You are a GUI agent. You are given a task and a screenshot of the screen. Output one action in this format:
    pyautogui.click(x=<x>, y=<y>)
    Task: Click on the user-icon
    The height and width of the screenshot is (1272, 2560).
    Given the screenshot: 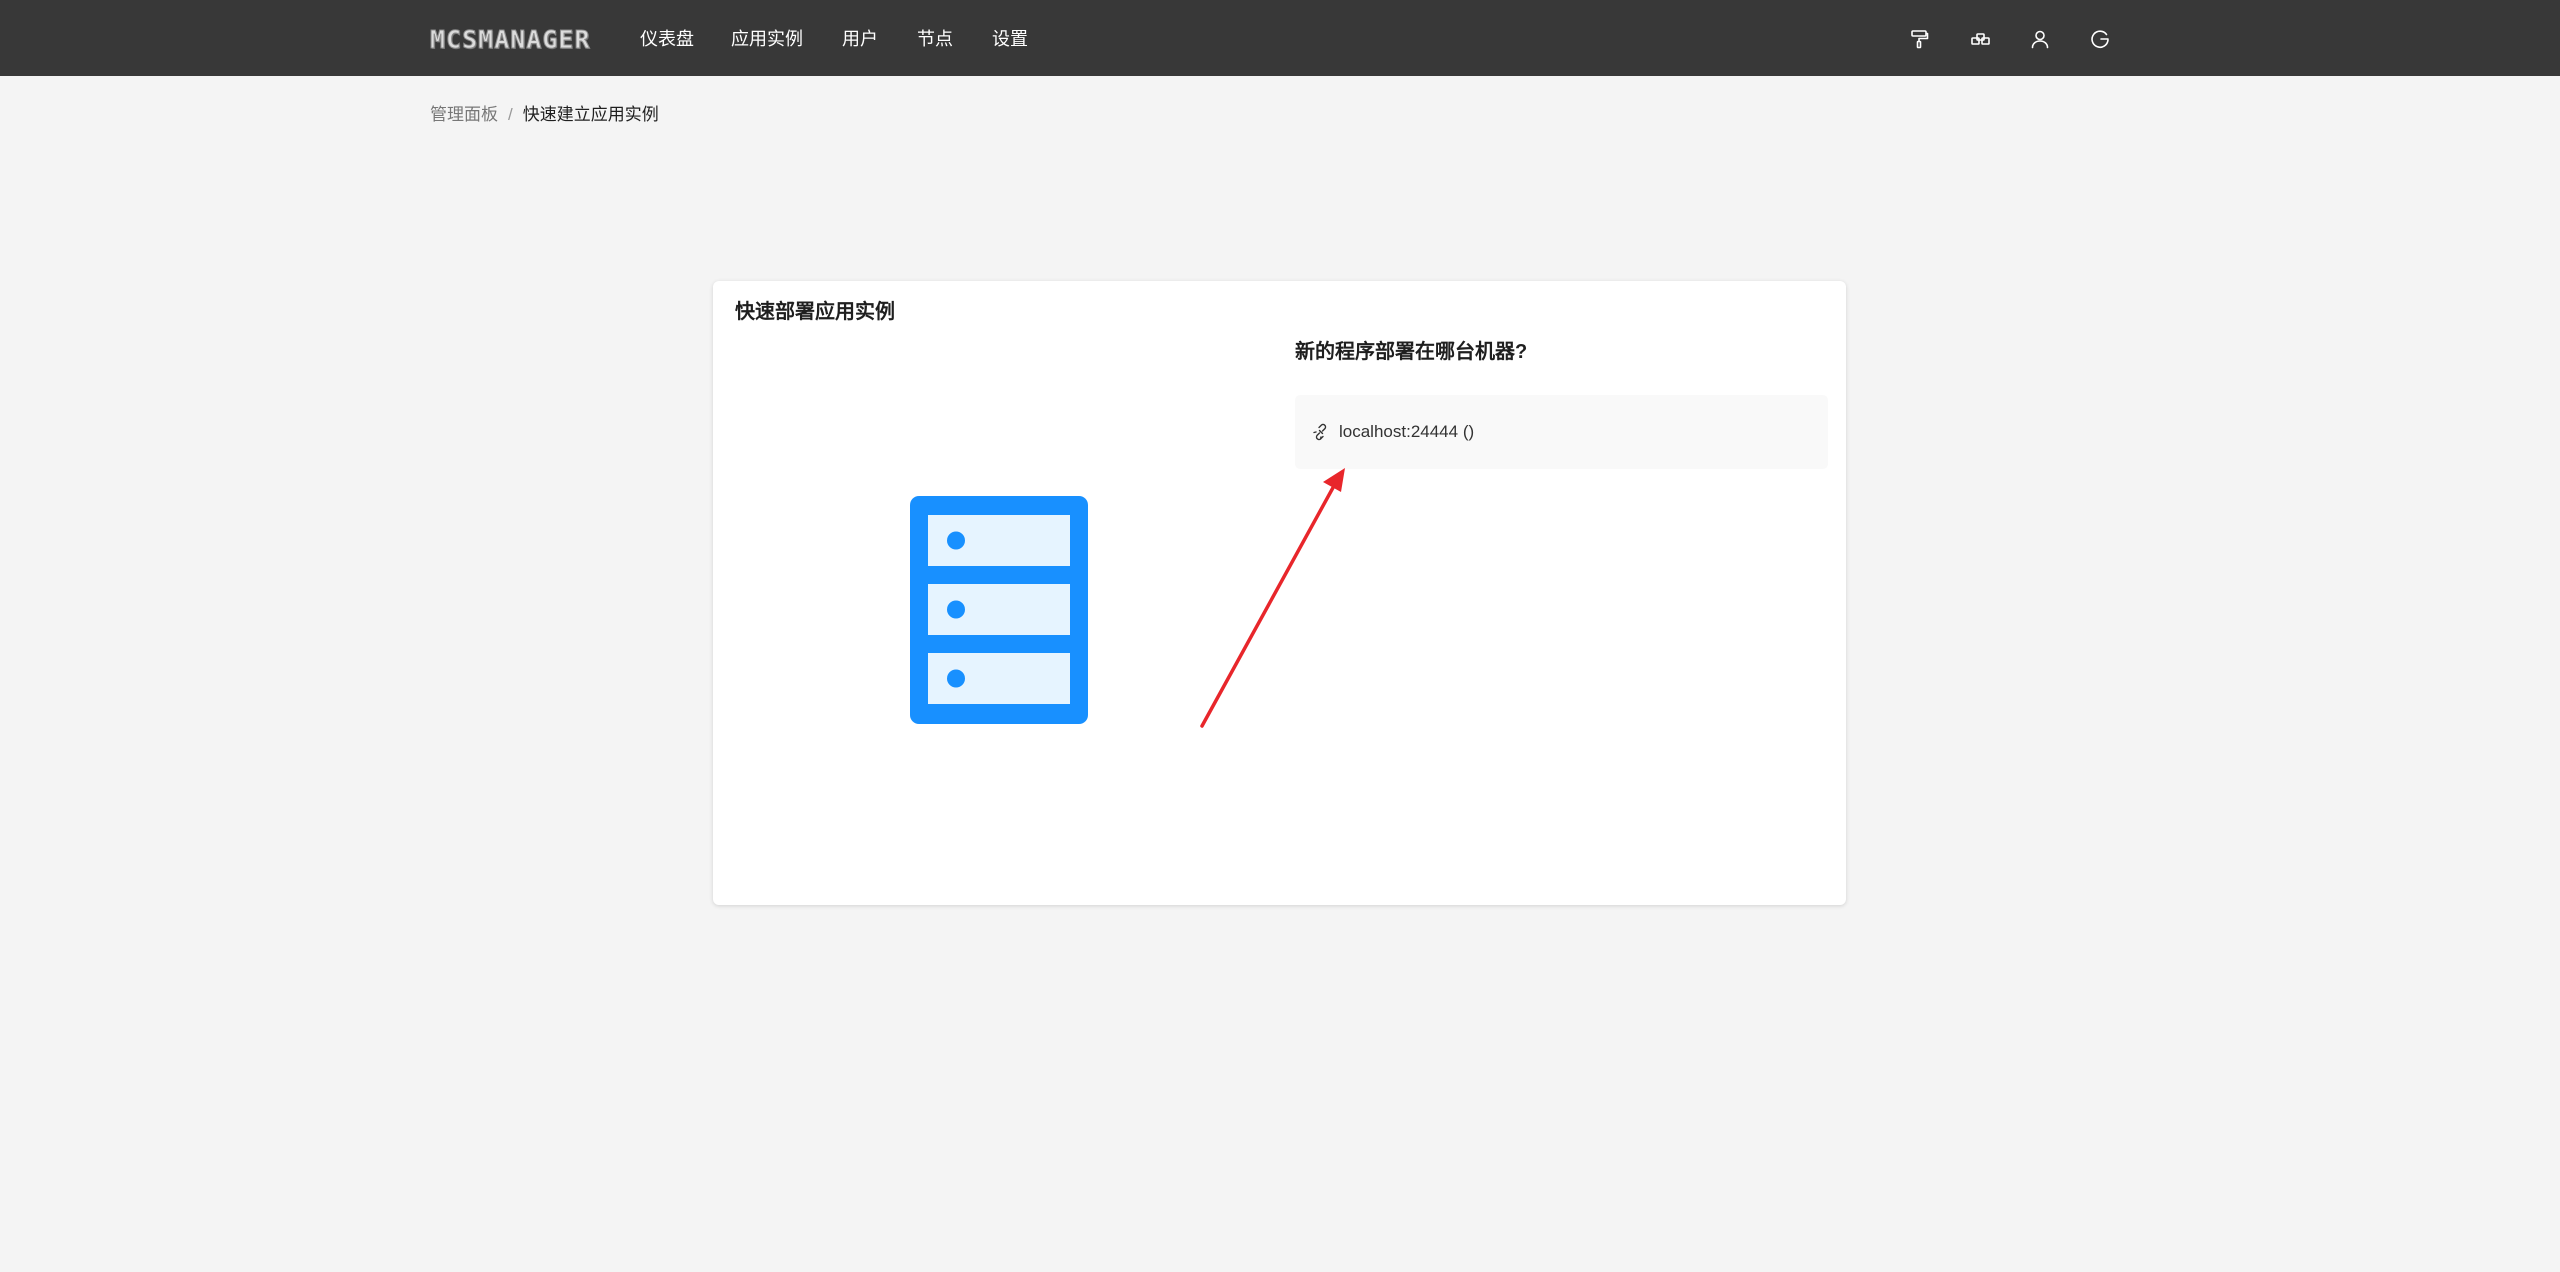 What is the action you would take?
    pyautogui.click(x=2040, y=39)
    